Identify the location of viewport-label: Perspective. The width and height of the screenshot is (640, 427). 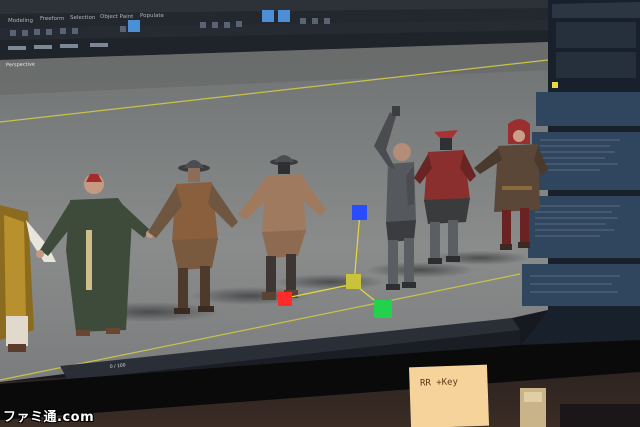
(20, 65).